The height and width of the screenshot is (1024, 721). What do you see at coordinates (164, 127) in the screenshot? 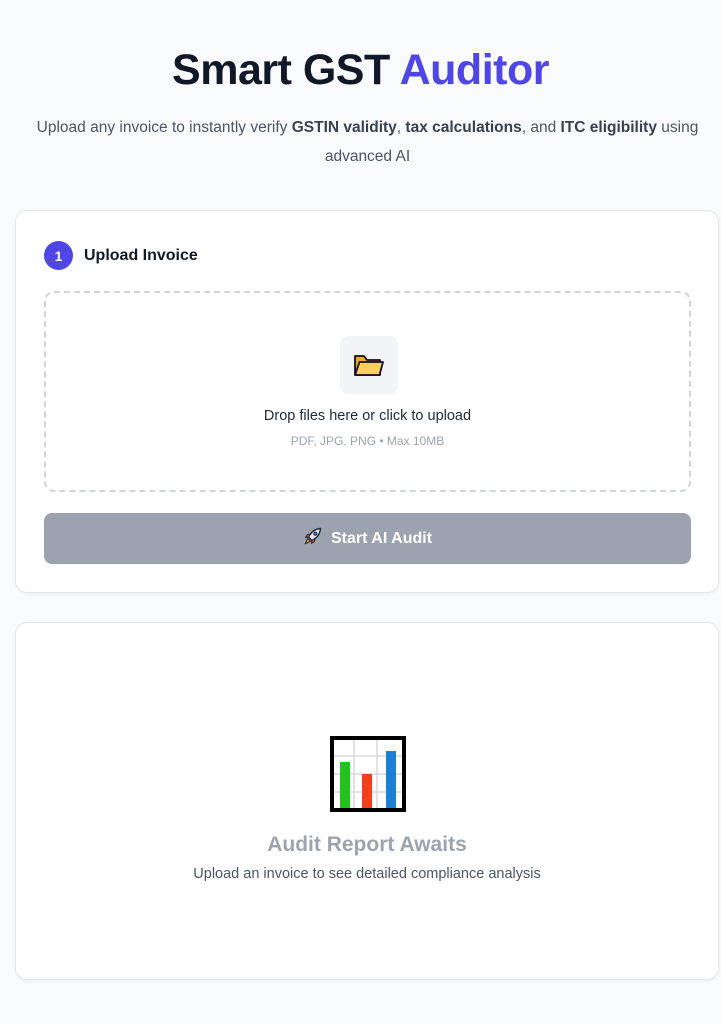
I see `subtitle-text: Upload any invoice to instantly verify` at bounding box center [164, 127].